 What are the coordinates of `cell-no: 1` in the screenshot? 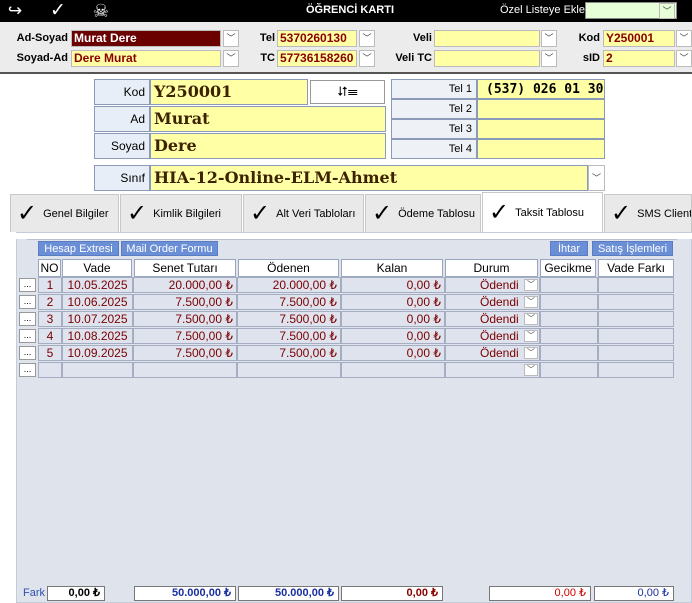 It's located at (50, 285).